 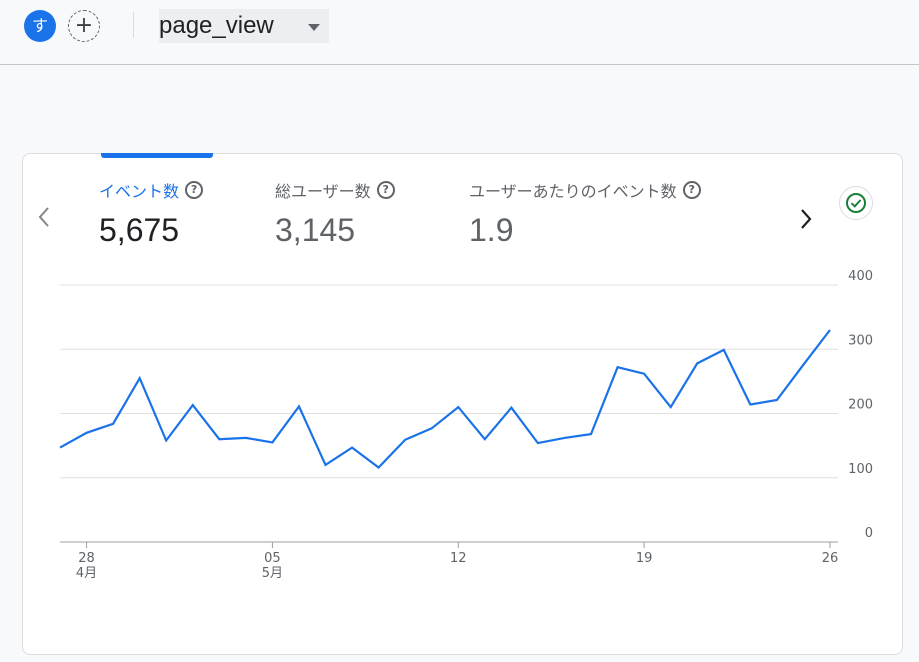 I want to click on dropdown-caret-icon, so click(x=314, y=27).